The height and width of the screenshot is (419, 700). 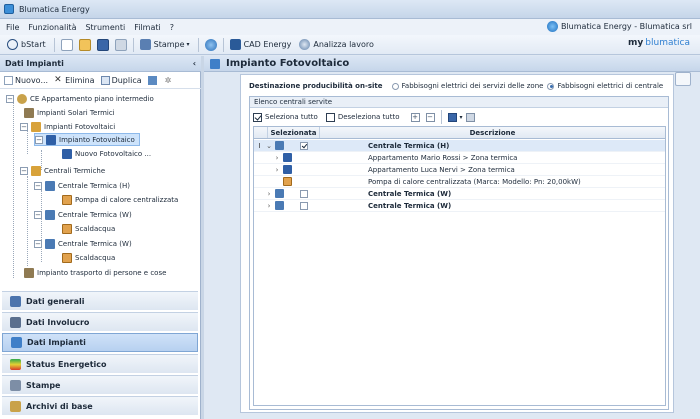 I want to click on settings-gear-icon, so click(x=210, y=44).